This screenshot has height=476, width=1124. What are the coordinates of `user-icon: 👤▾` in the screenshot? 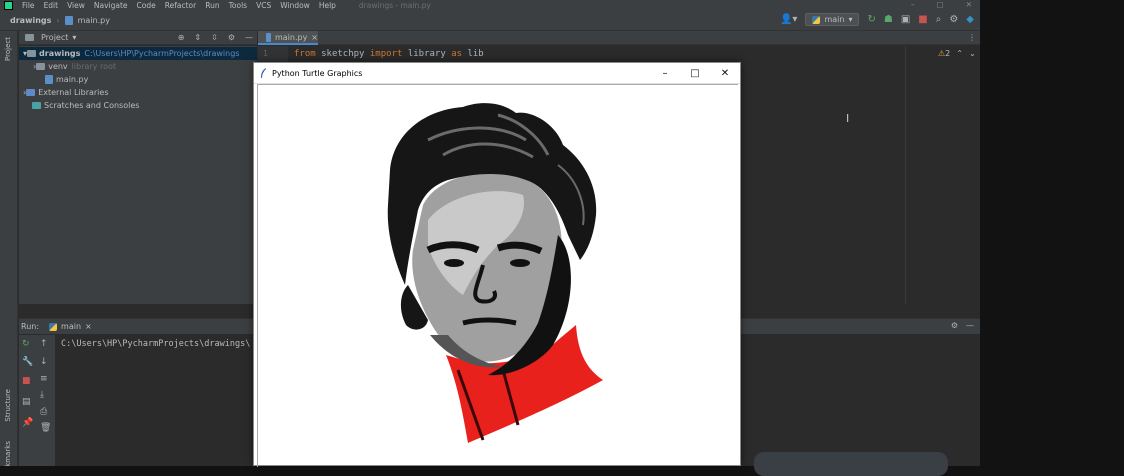 It's located at (788, 19).